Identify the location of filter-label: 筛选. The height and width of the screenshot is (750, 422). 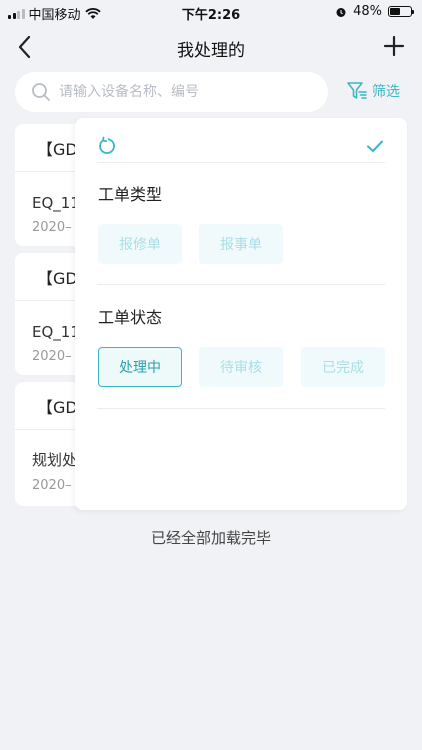
(386, 92).